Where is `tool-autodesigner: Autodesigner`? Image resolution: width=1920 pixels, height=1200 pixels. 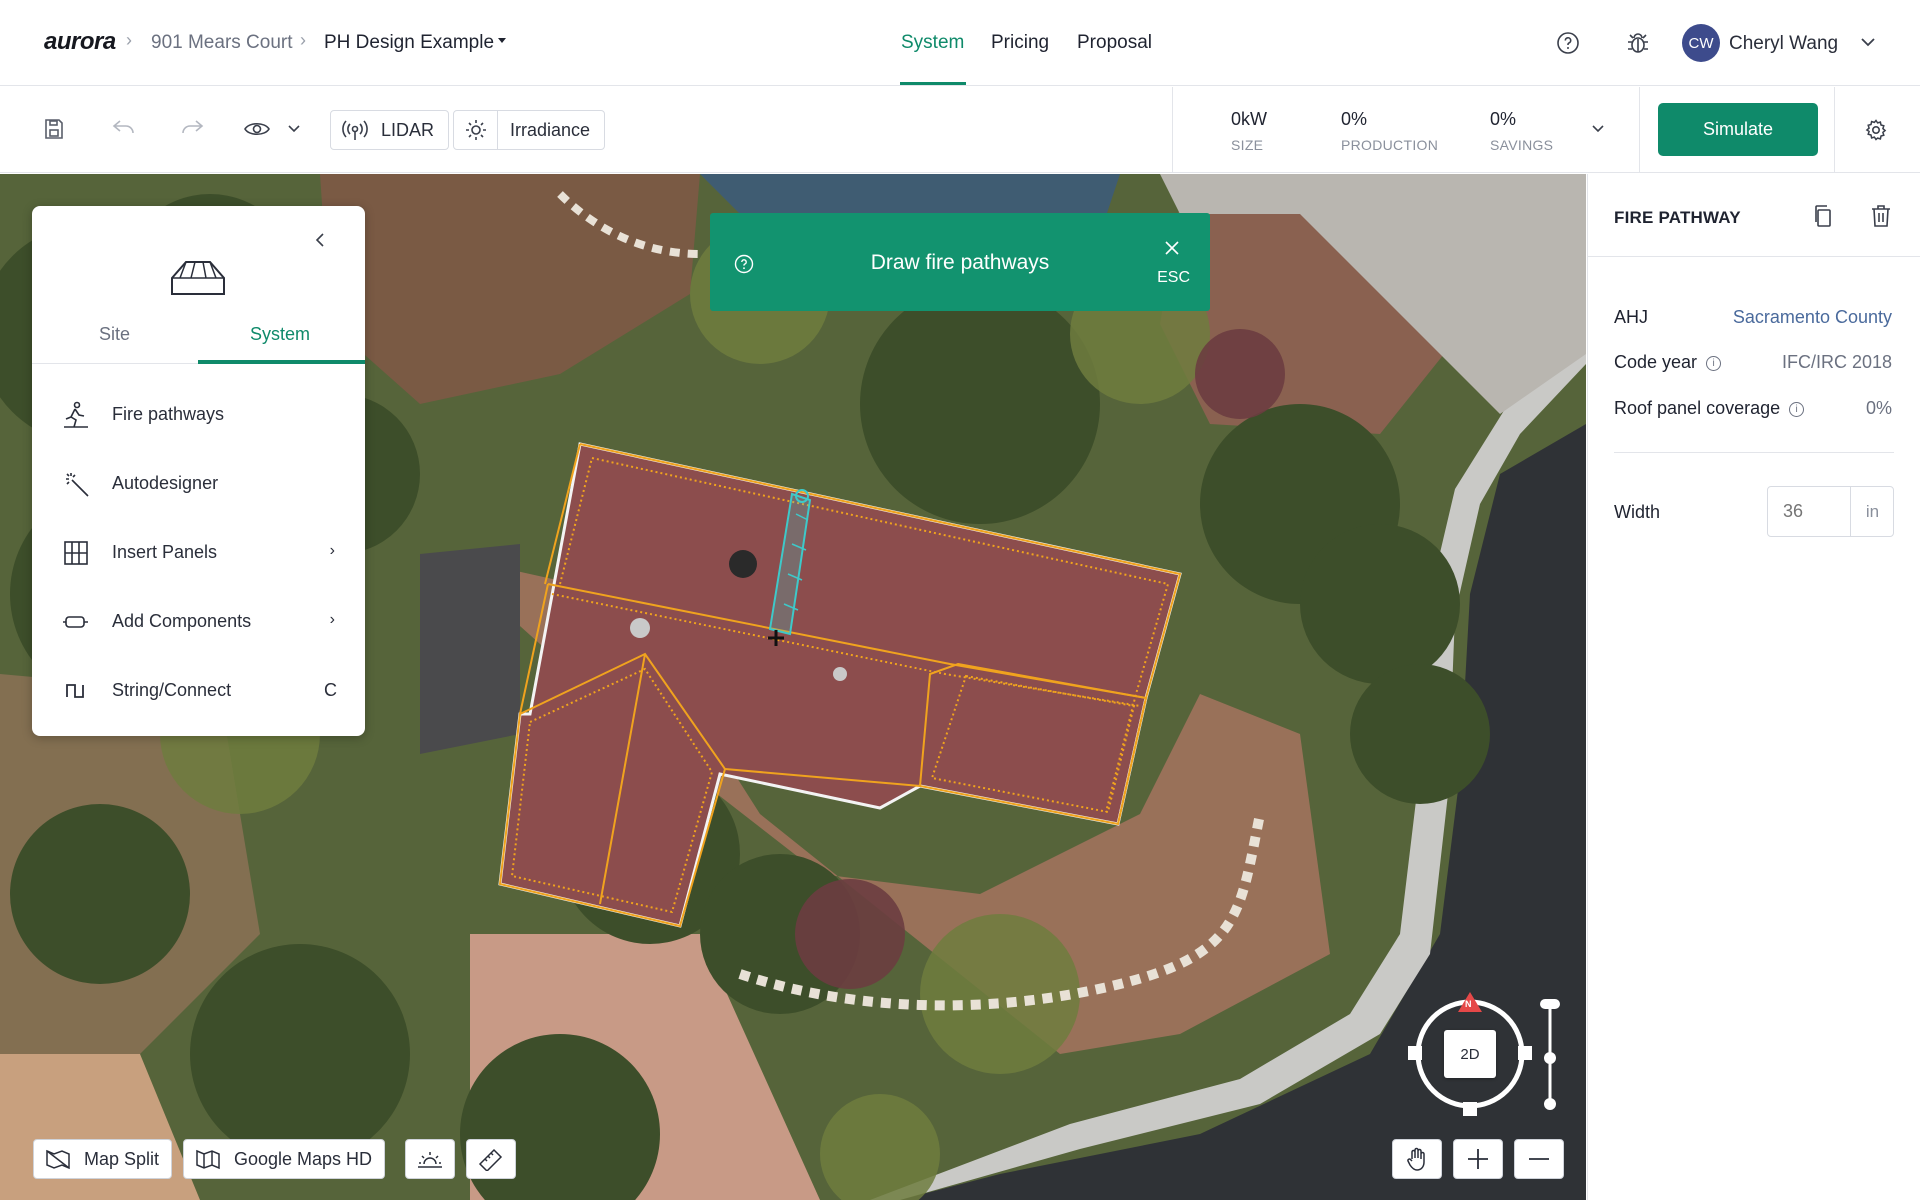 tool-autodesigner: Autodesigner is located at coordinates (198, 483).